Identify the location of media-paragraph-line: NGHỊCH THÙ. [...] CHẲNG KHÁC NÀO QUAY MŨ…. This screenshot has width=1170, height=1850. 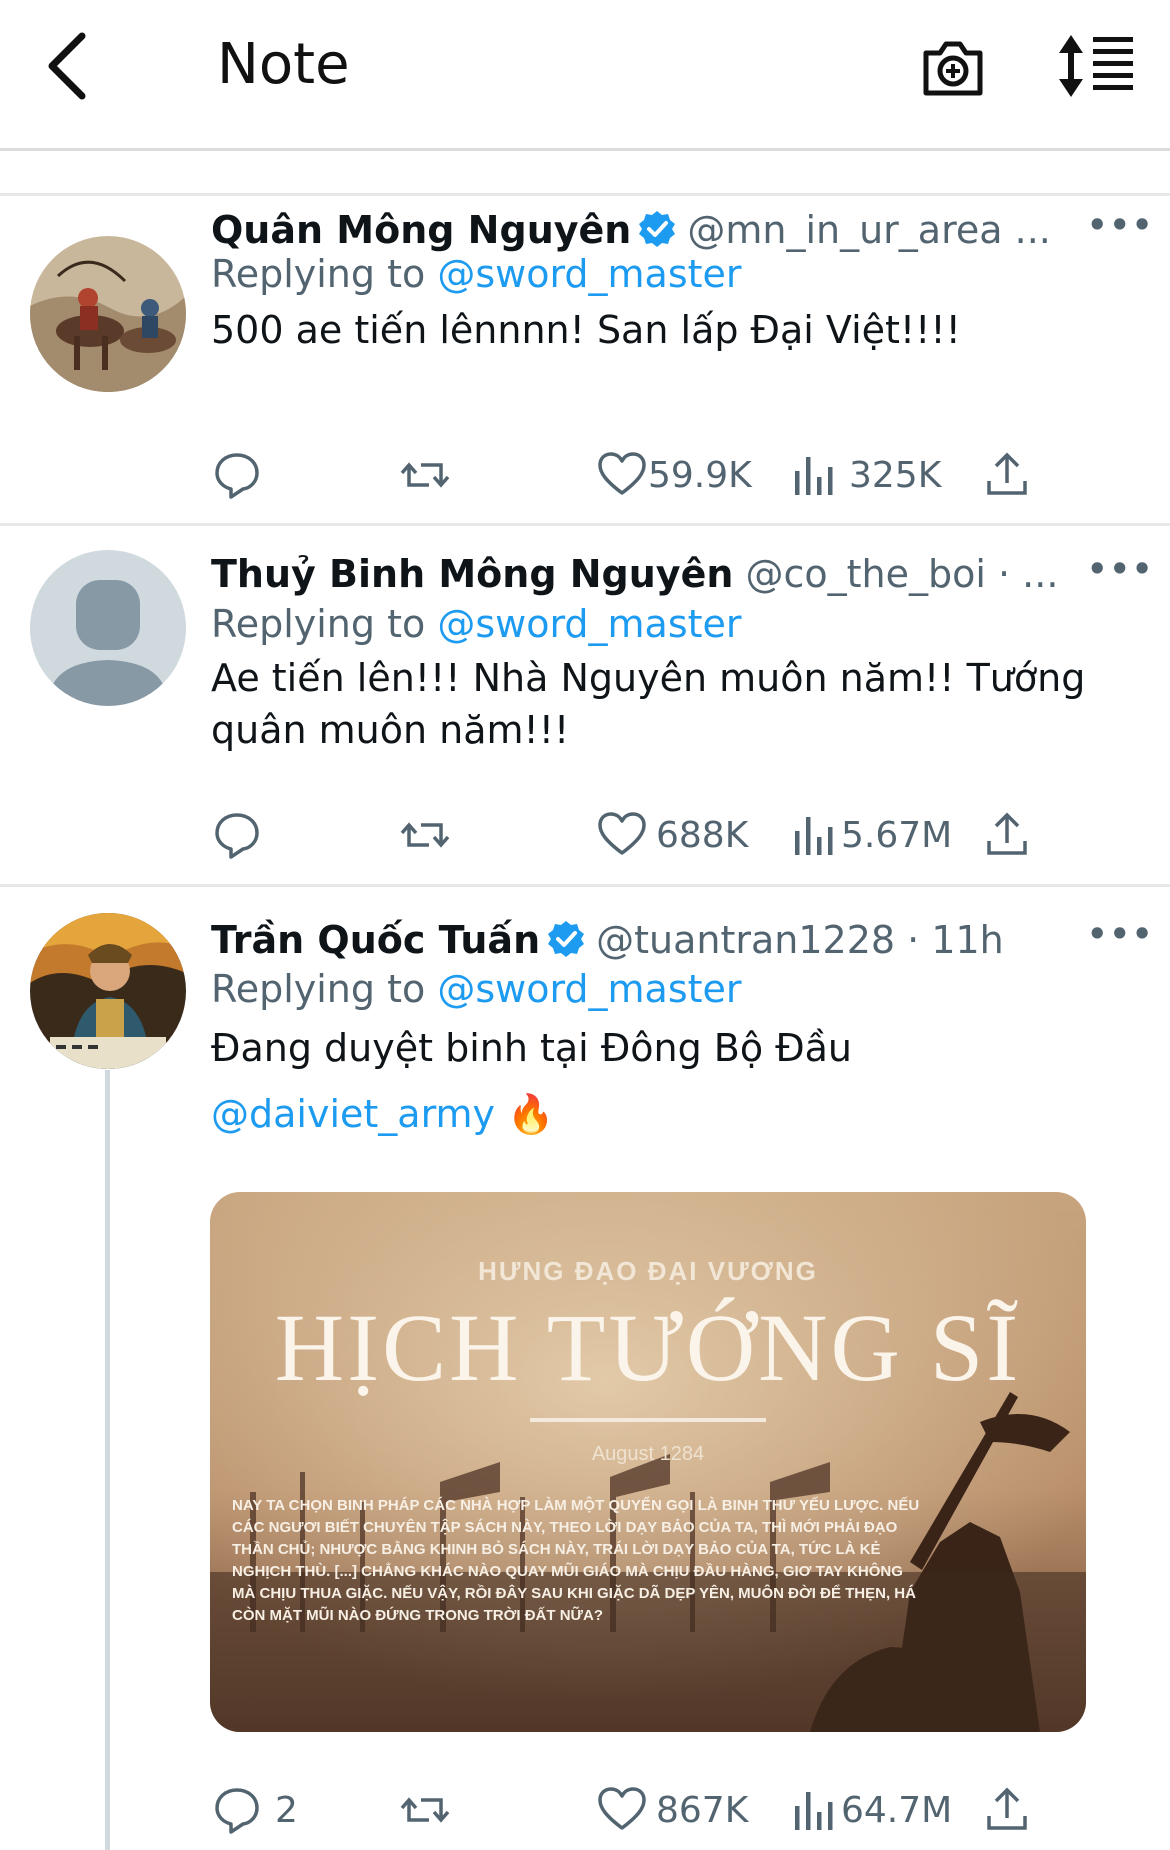
(567, 1571).